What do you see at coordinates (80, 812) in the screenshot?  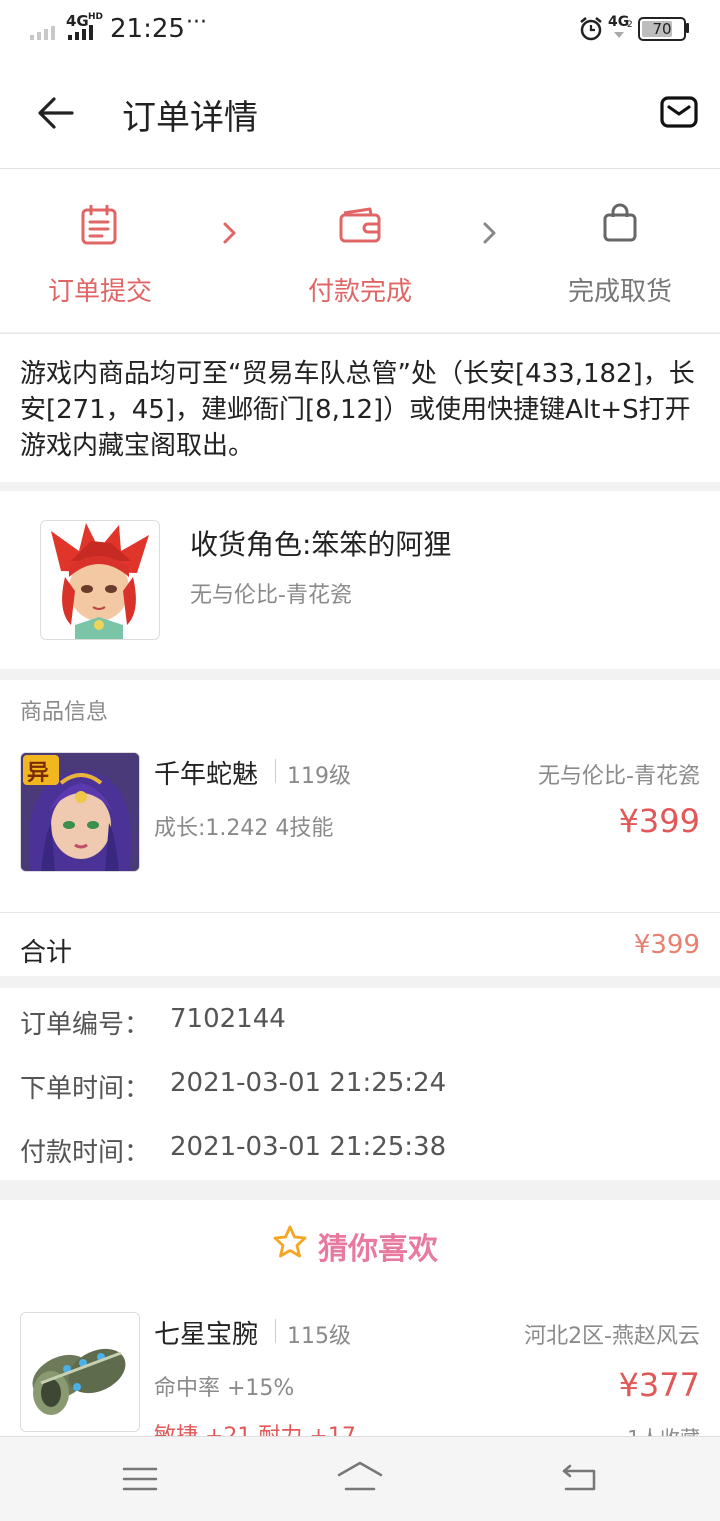 I see `goods-item-thumbnail: 异` at bounding box center [80, 812].